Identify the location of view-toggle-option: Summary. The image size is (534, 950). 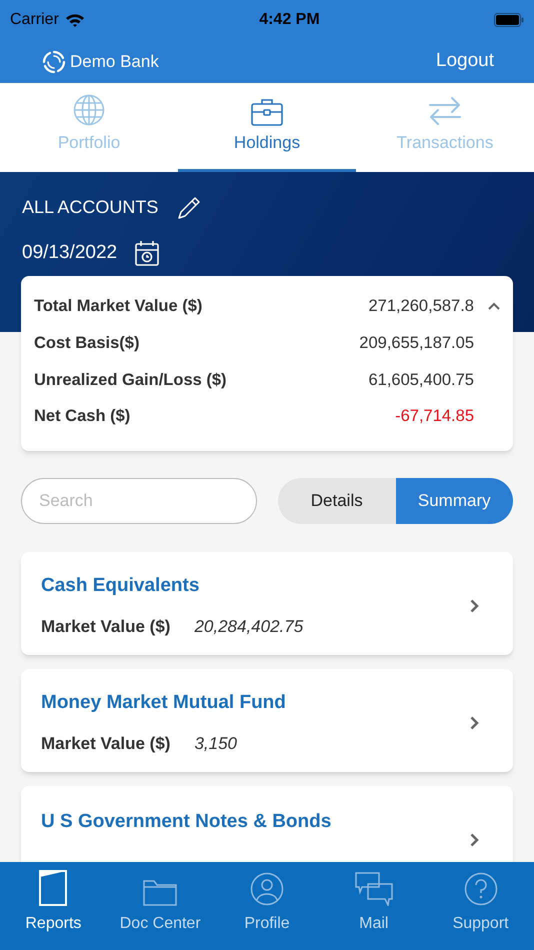
(454, 501).